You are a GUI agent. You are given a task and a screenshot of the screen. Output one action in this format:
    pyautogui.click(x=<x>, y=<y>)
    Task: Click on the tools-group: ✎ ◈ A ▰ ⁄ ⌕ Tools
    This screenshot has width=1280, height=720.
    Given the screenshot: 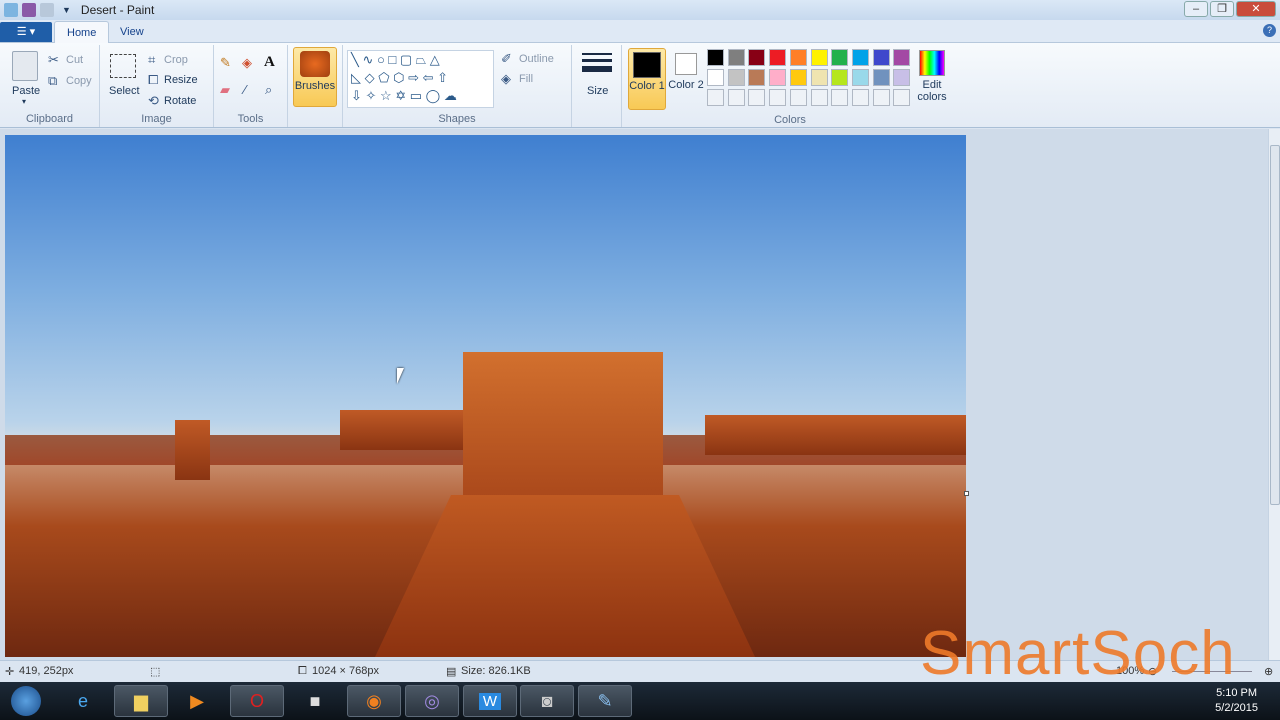 What is the action you would take?
    pyautogui.click(x=251, y=86)
    